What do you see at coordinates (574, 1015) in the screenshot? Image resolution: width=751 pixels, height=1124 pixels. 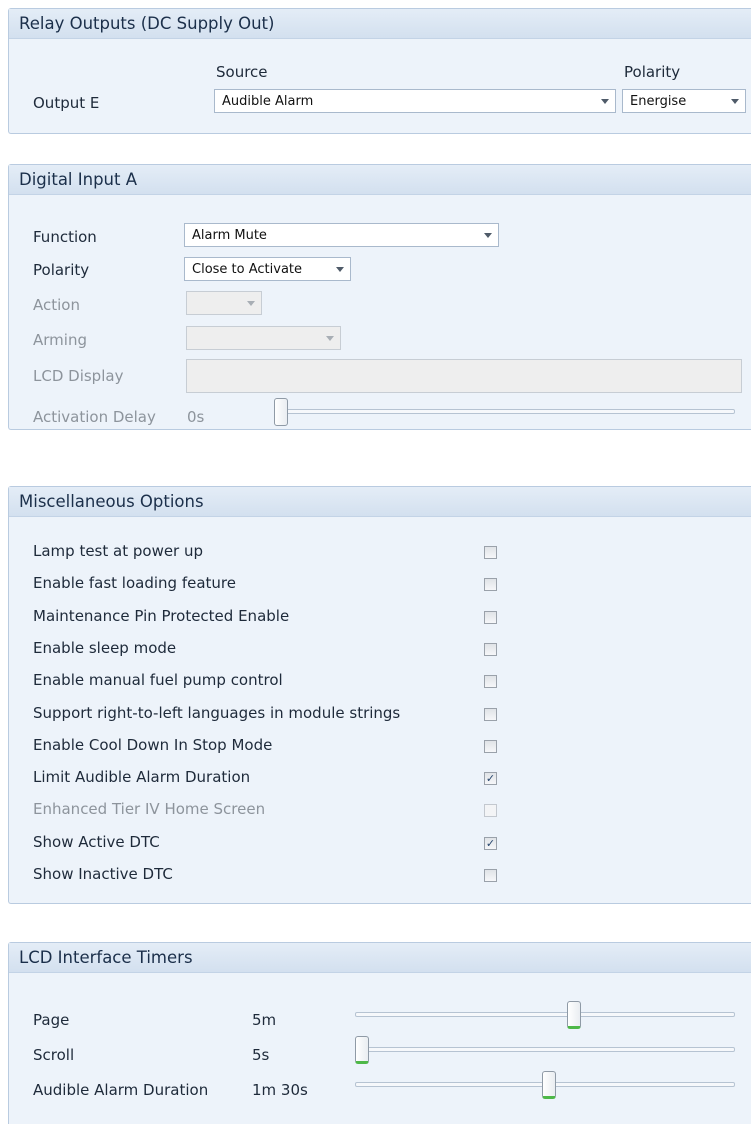 I see `timer-slider-thumb-page` at bounding box center [574, 1015].